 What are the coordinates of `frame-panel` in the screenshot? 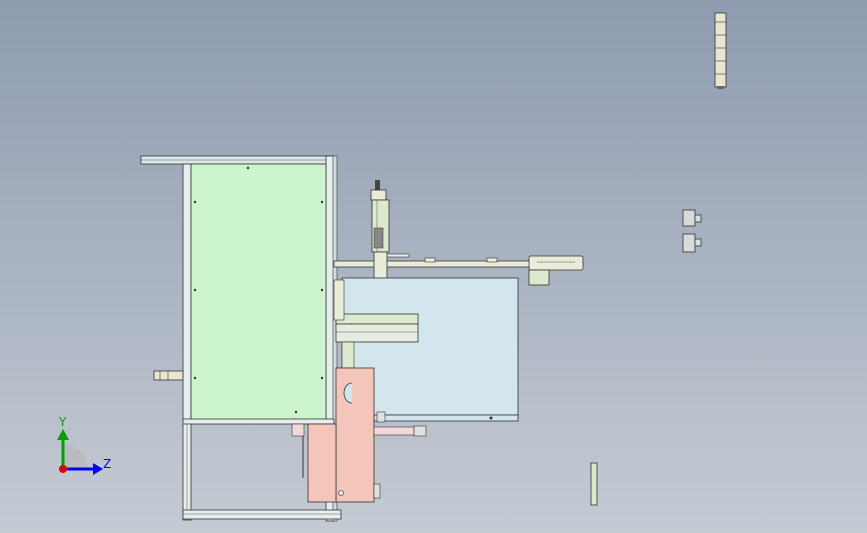 It's located at (258, 292).